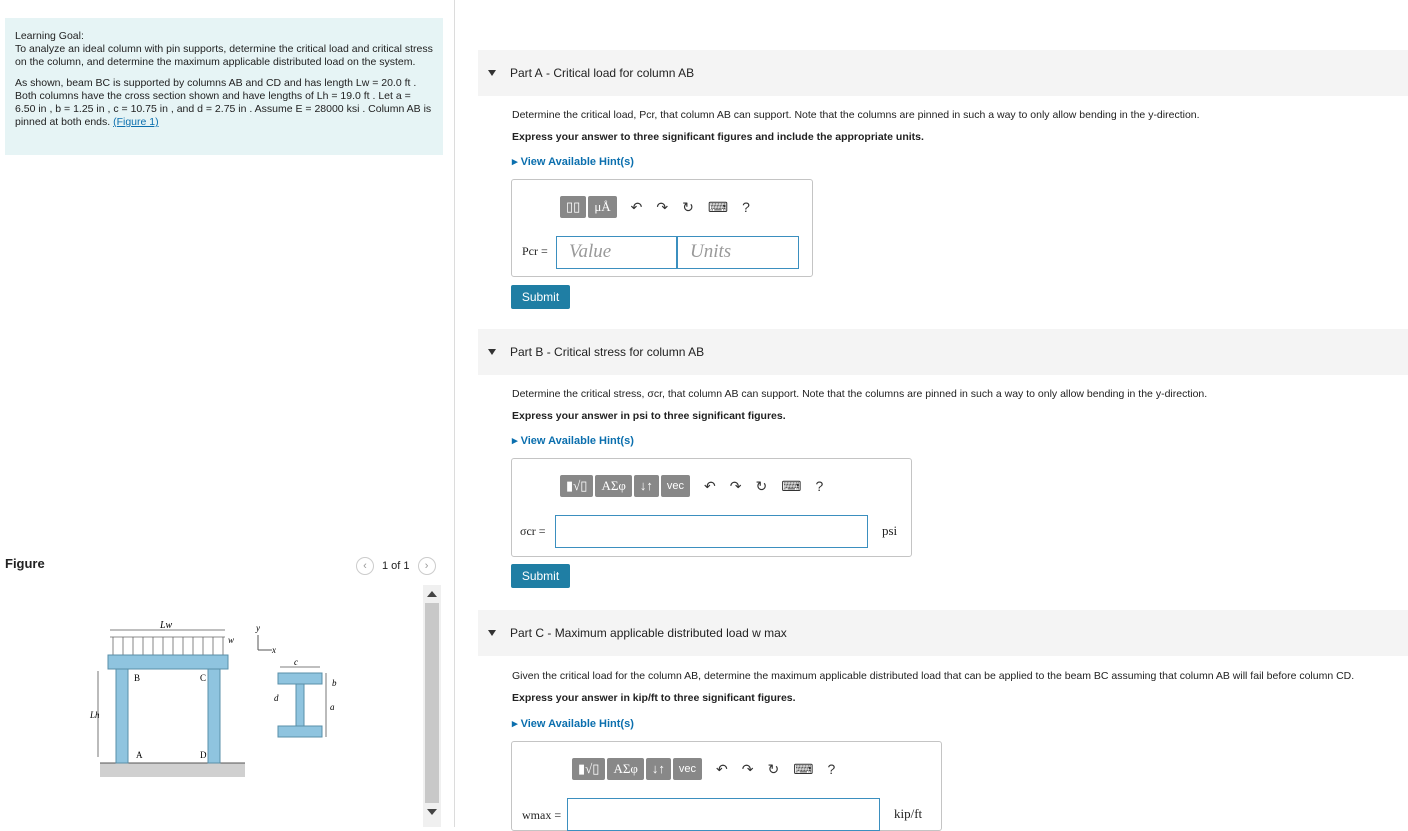 The width and height of the screenshot is (1408, 831). I want to click on part-c-var-label: wmax =, so click(542, 815).